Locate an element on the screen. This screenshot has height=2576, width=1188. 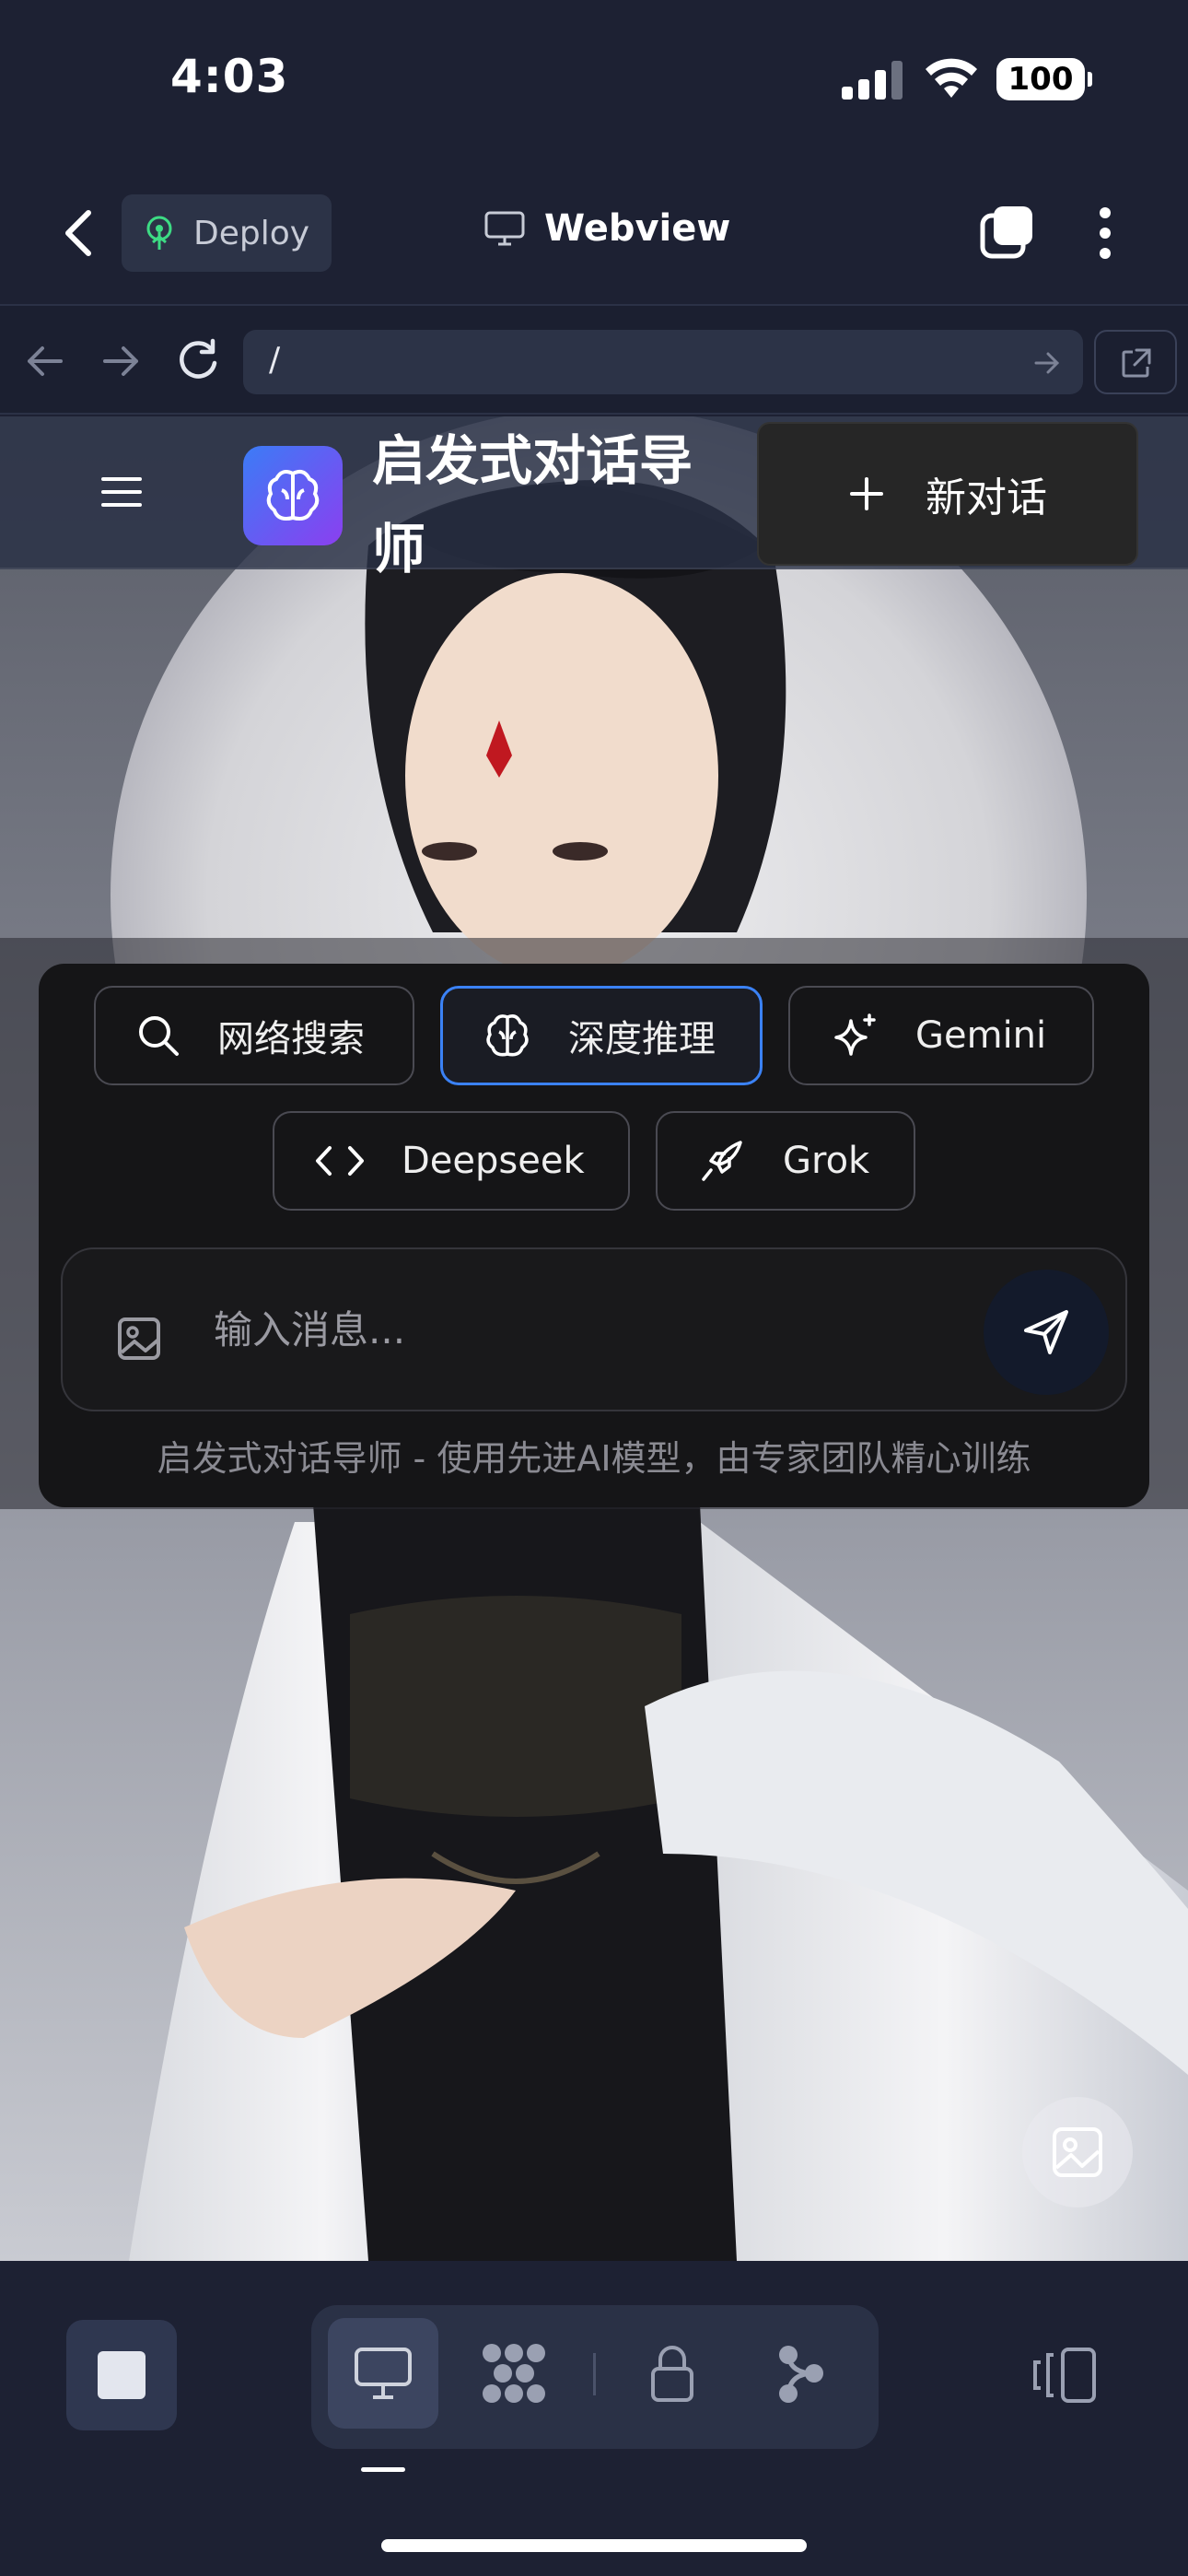
code-icon is located at coordinates (340, 1161).